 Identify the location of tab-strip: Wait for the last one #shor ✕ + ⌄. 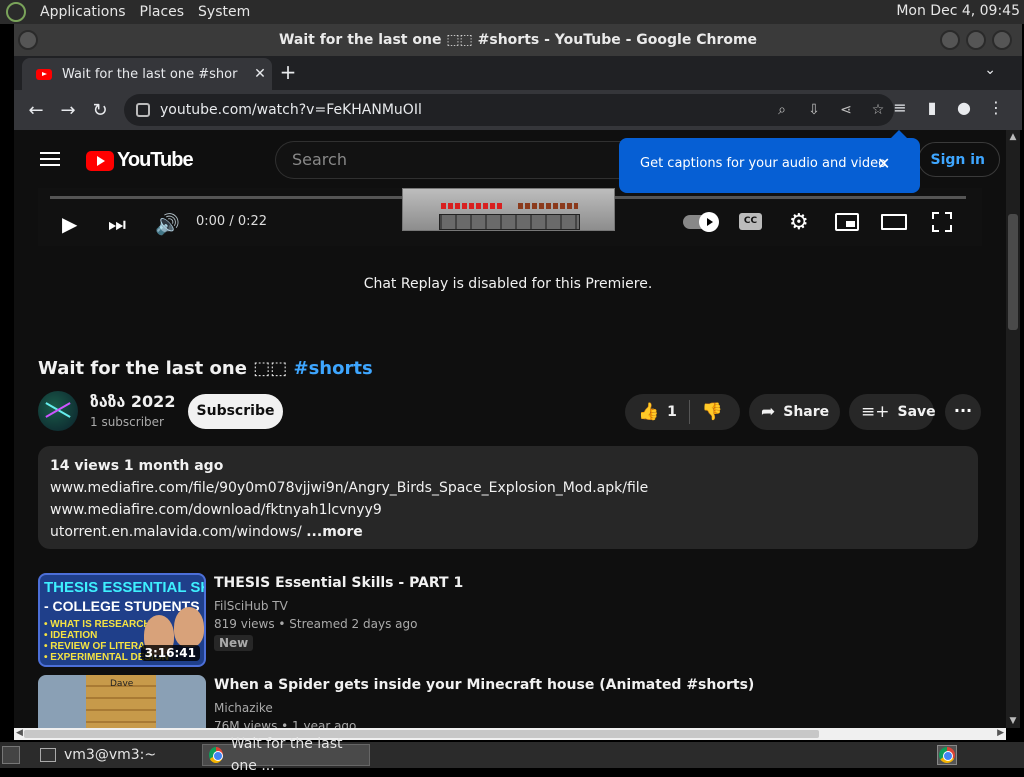
(518, 73).